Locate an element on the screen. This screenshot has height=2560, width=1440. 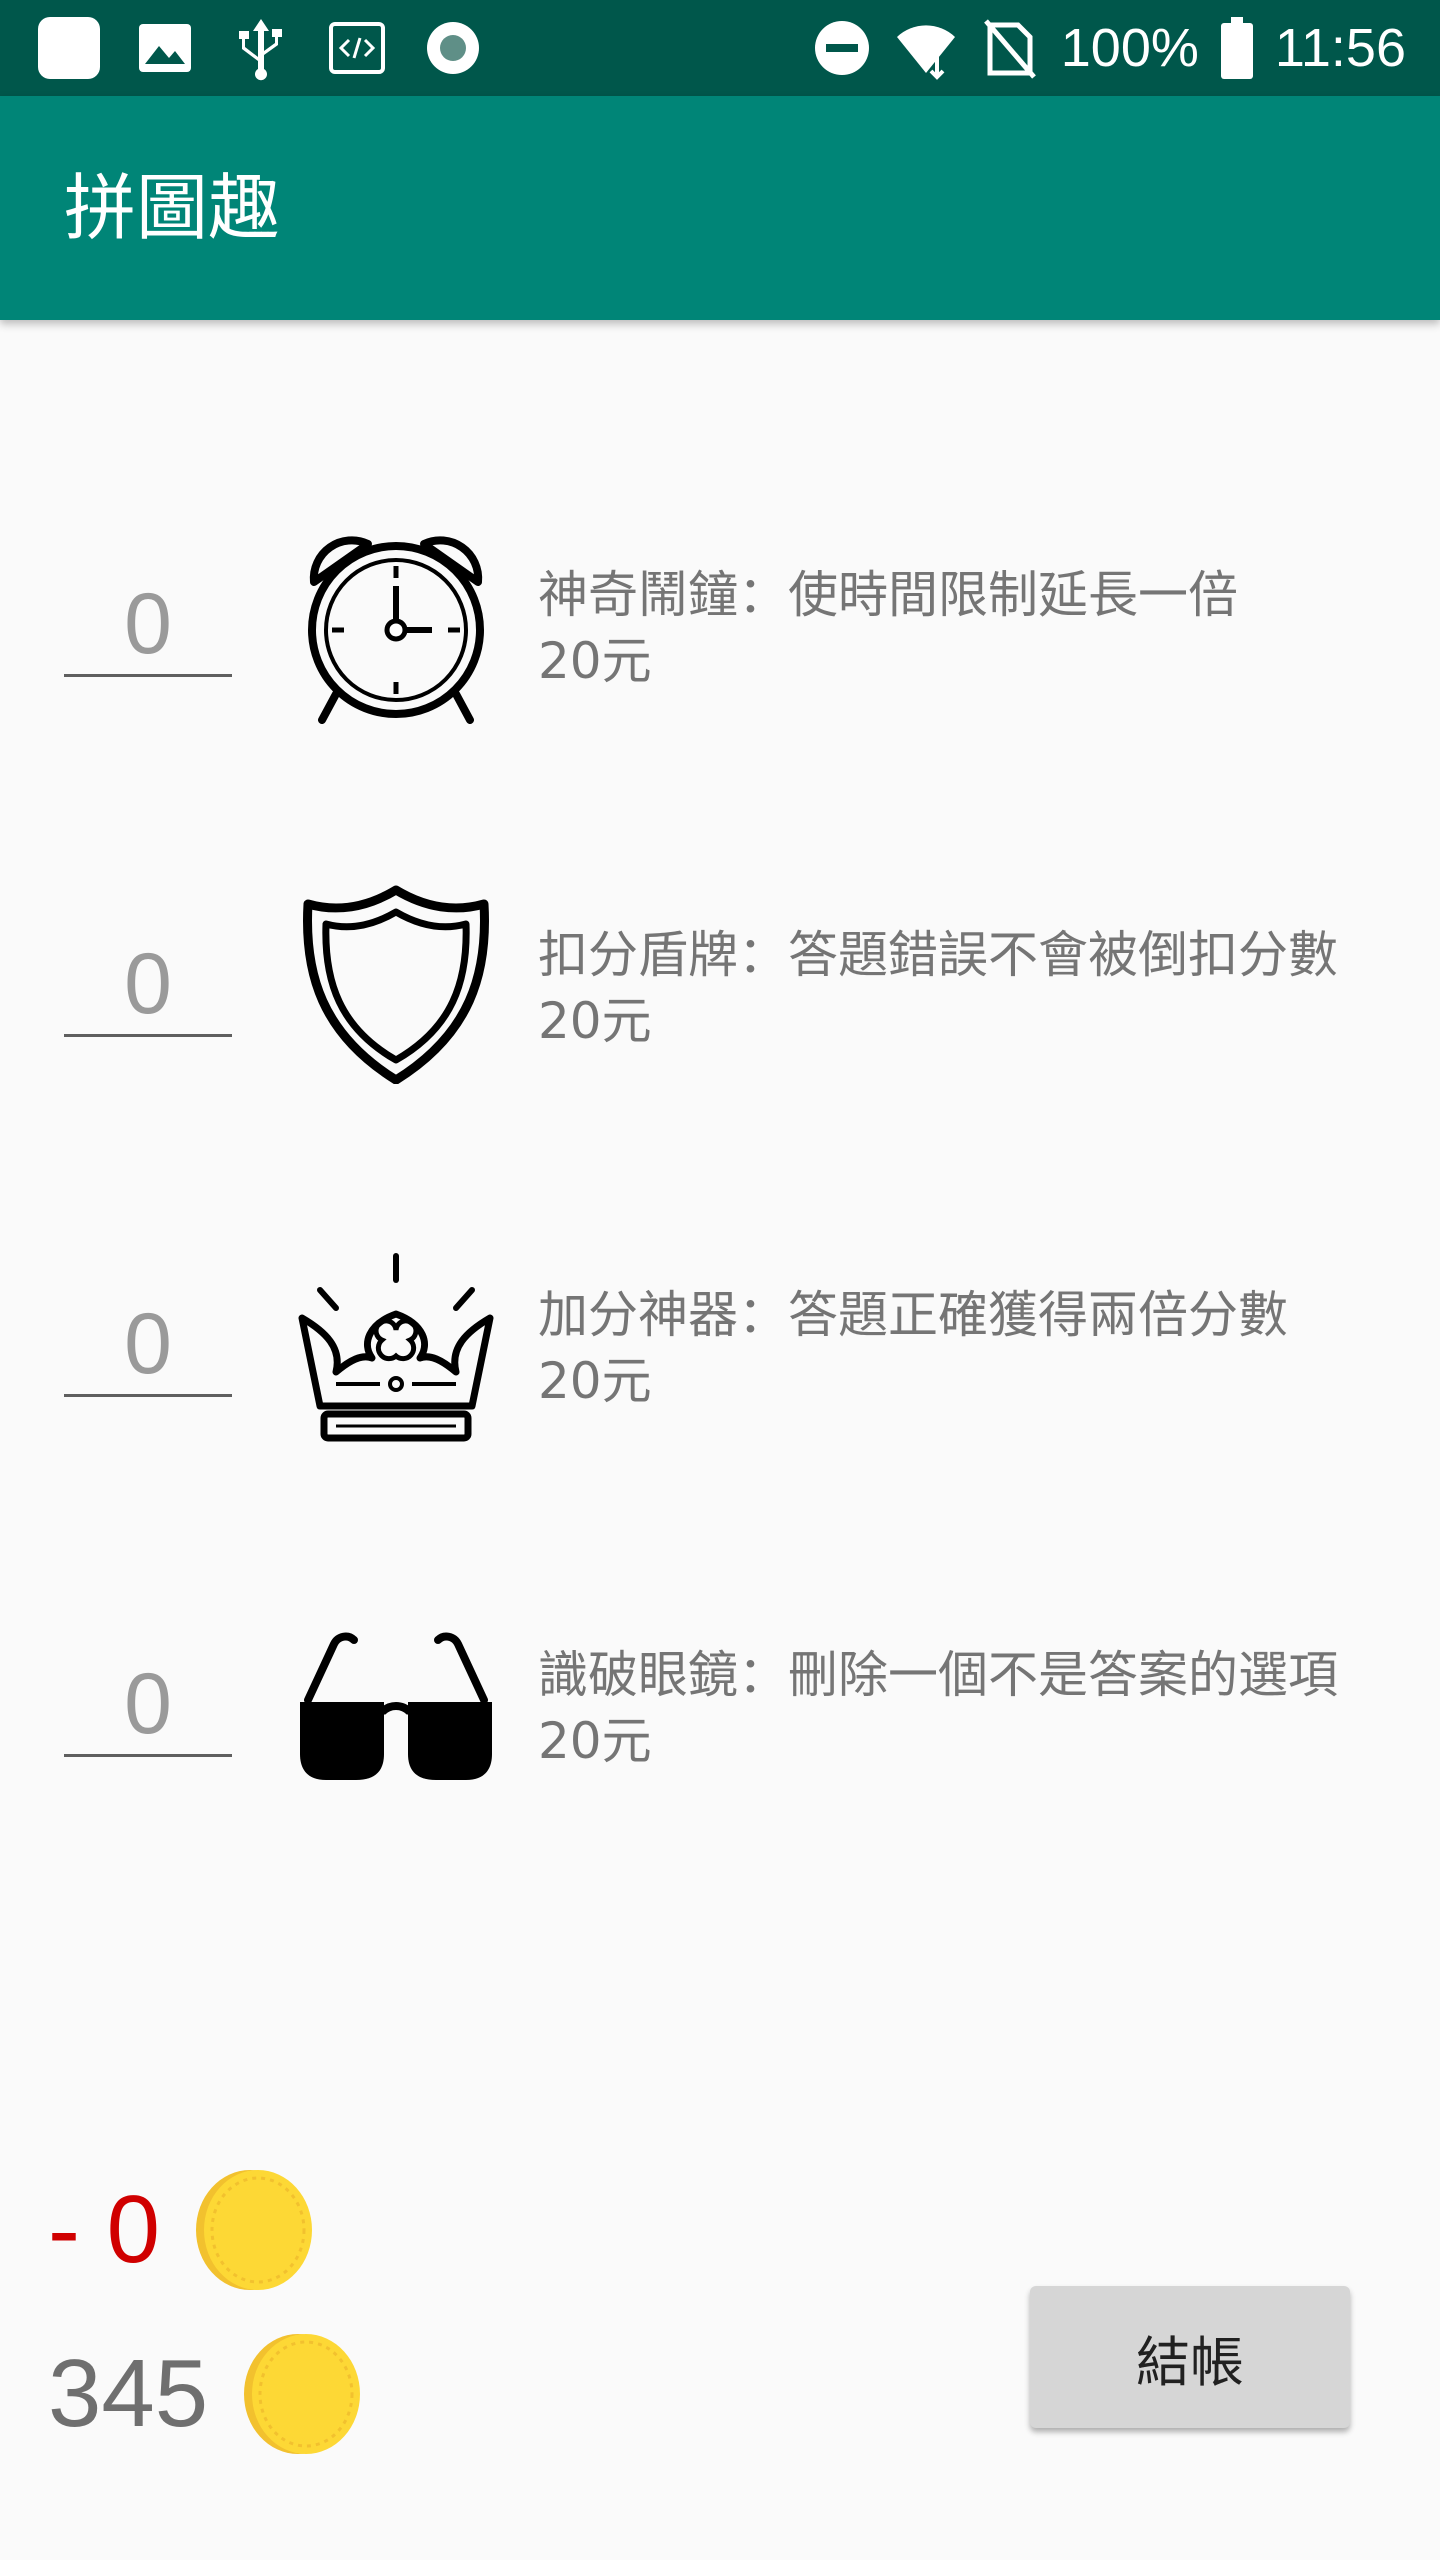
wifi-icon is located at coordinates (926, 48).